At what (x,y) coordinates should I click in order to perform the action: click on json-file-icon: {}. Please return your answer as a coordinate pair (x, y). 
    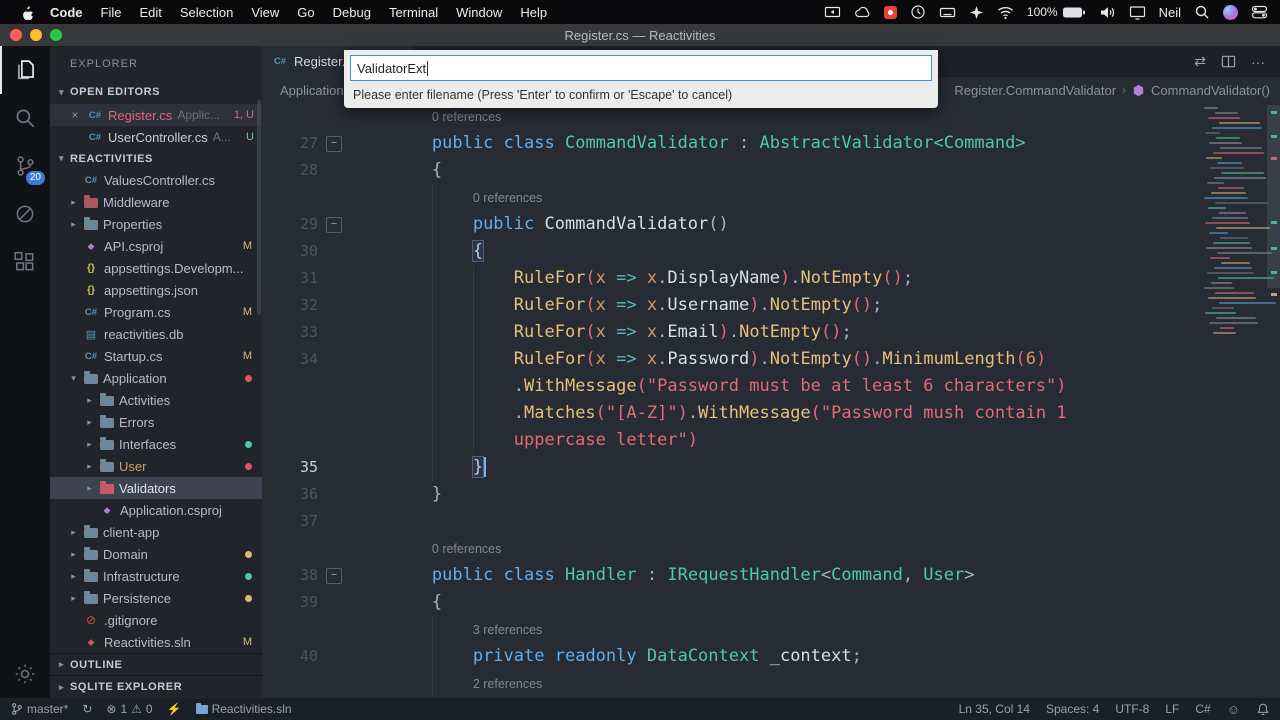
    Looking at the image, I should click on (91, 268).